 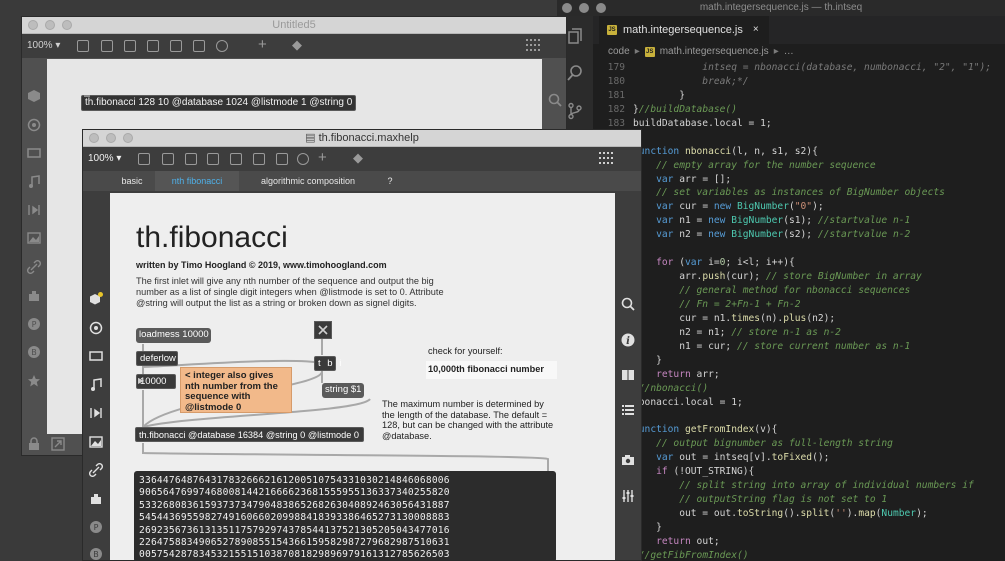 What do you see at coordinates (628, 375) in the screenshot?
I see `book-icon` at bounding box center [628, 375].